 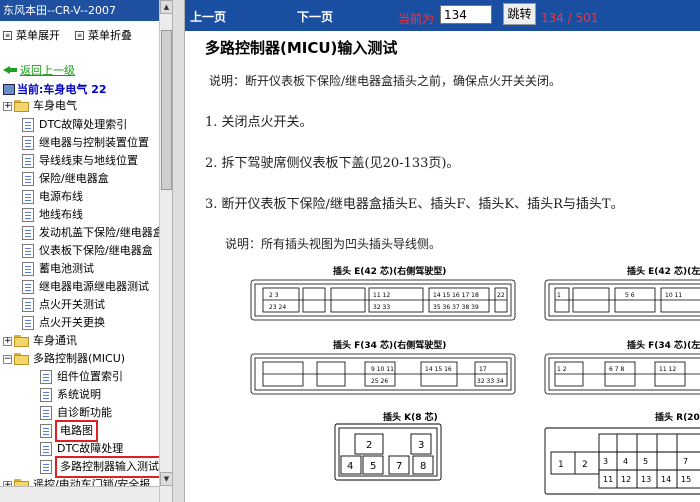 What do you see at coordinates (666, 479) in the screenshot?
I see `svg-text: 14` at bounding box center [666, 479].